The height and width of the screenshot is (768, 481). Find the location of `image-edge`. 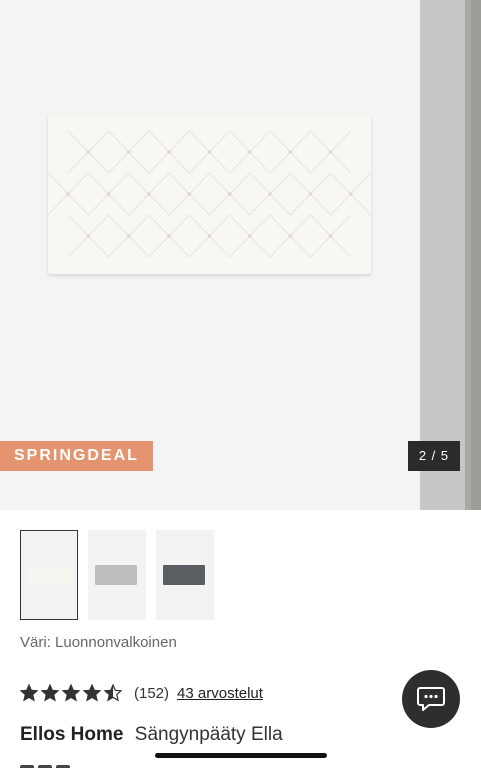

image-edge is located at coordinates (476, 255).